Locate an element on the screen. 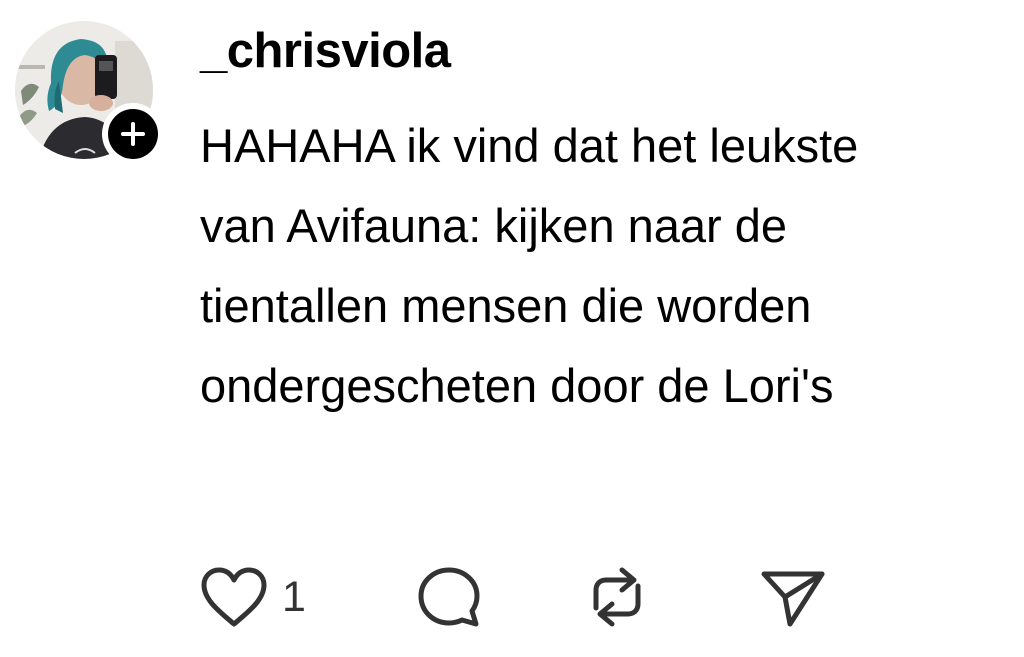 The height and width of the screenshot is (657, 1024). like-button: 1 is located at coordinates (253, 597).